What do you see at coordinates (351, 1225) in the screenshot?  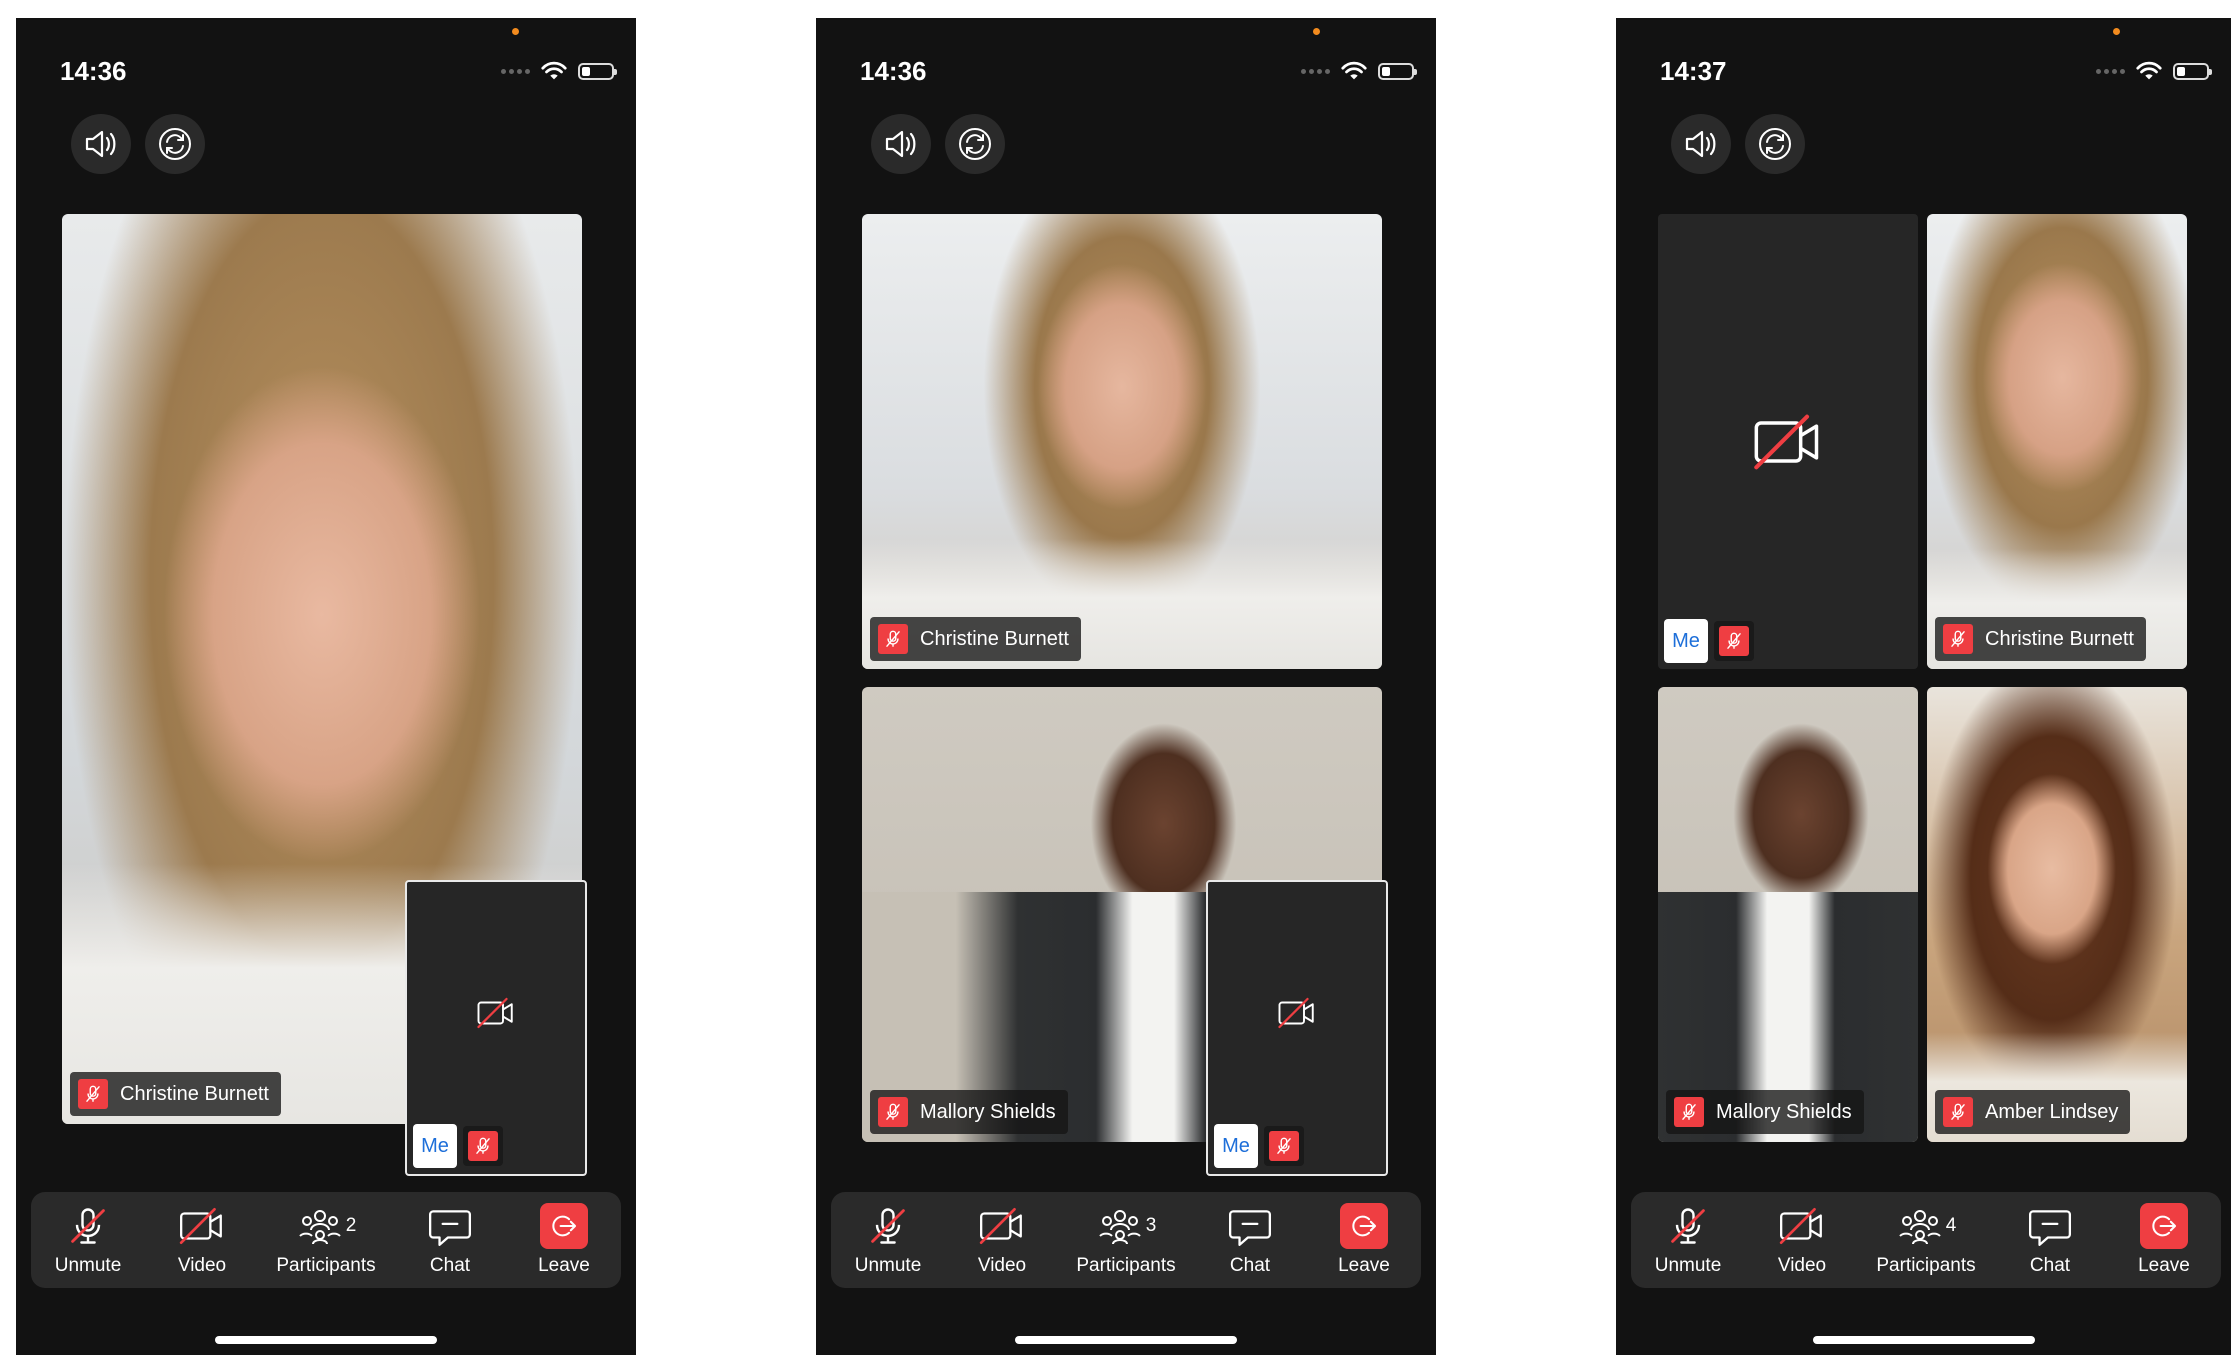 I see `participant-count: 2` at bounding box center [351, 1225].